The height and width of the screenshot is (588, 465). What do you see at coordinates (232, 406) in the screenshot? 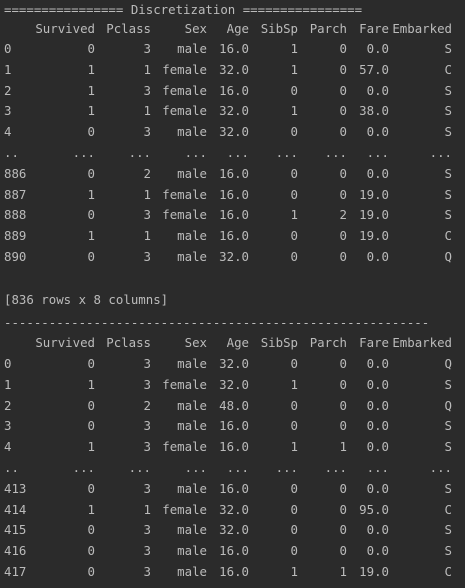
I see `table-row: 2 0 2 male 48.0 0 0 0.0 Q` at bounding box center [232, 406].